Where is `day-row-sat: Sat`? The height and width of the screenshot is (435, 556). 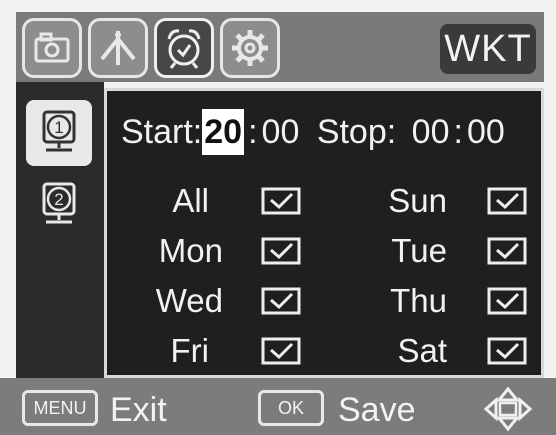
day-row-sat: Sat is located at coordinates (410, 351).